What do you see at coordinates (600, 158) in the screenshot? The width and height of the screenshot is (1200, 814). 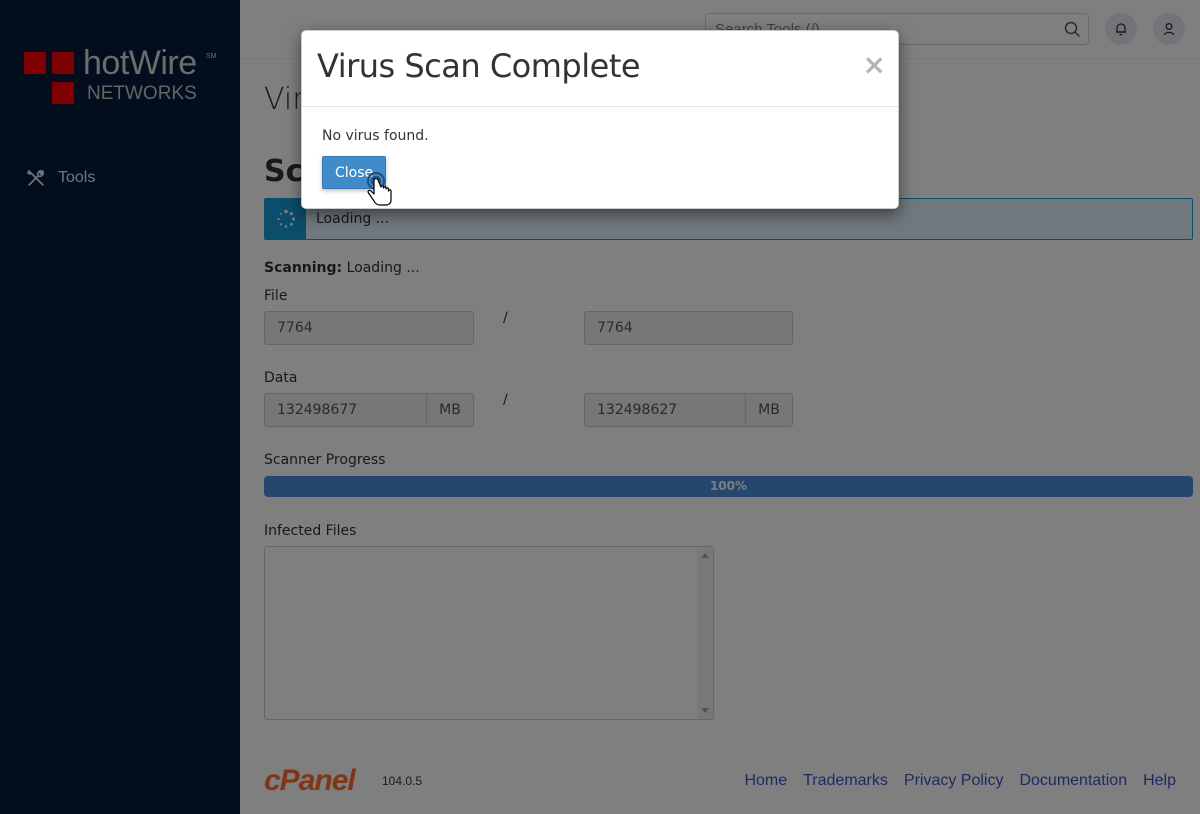 I see `modal-body: No virus found. Close` at bounding box center [600, 158].